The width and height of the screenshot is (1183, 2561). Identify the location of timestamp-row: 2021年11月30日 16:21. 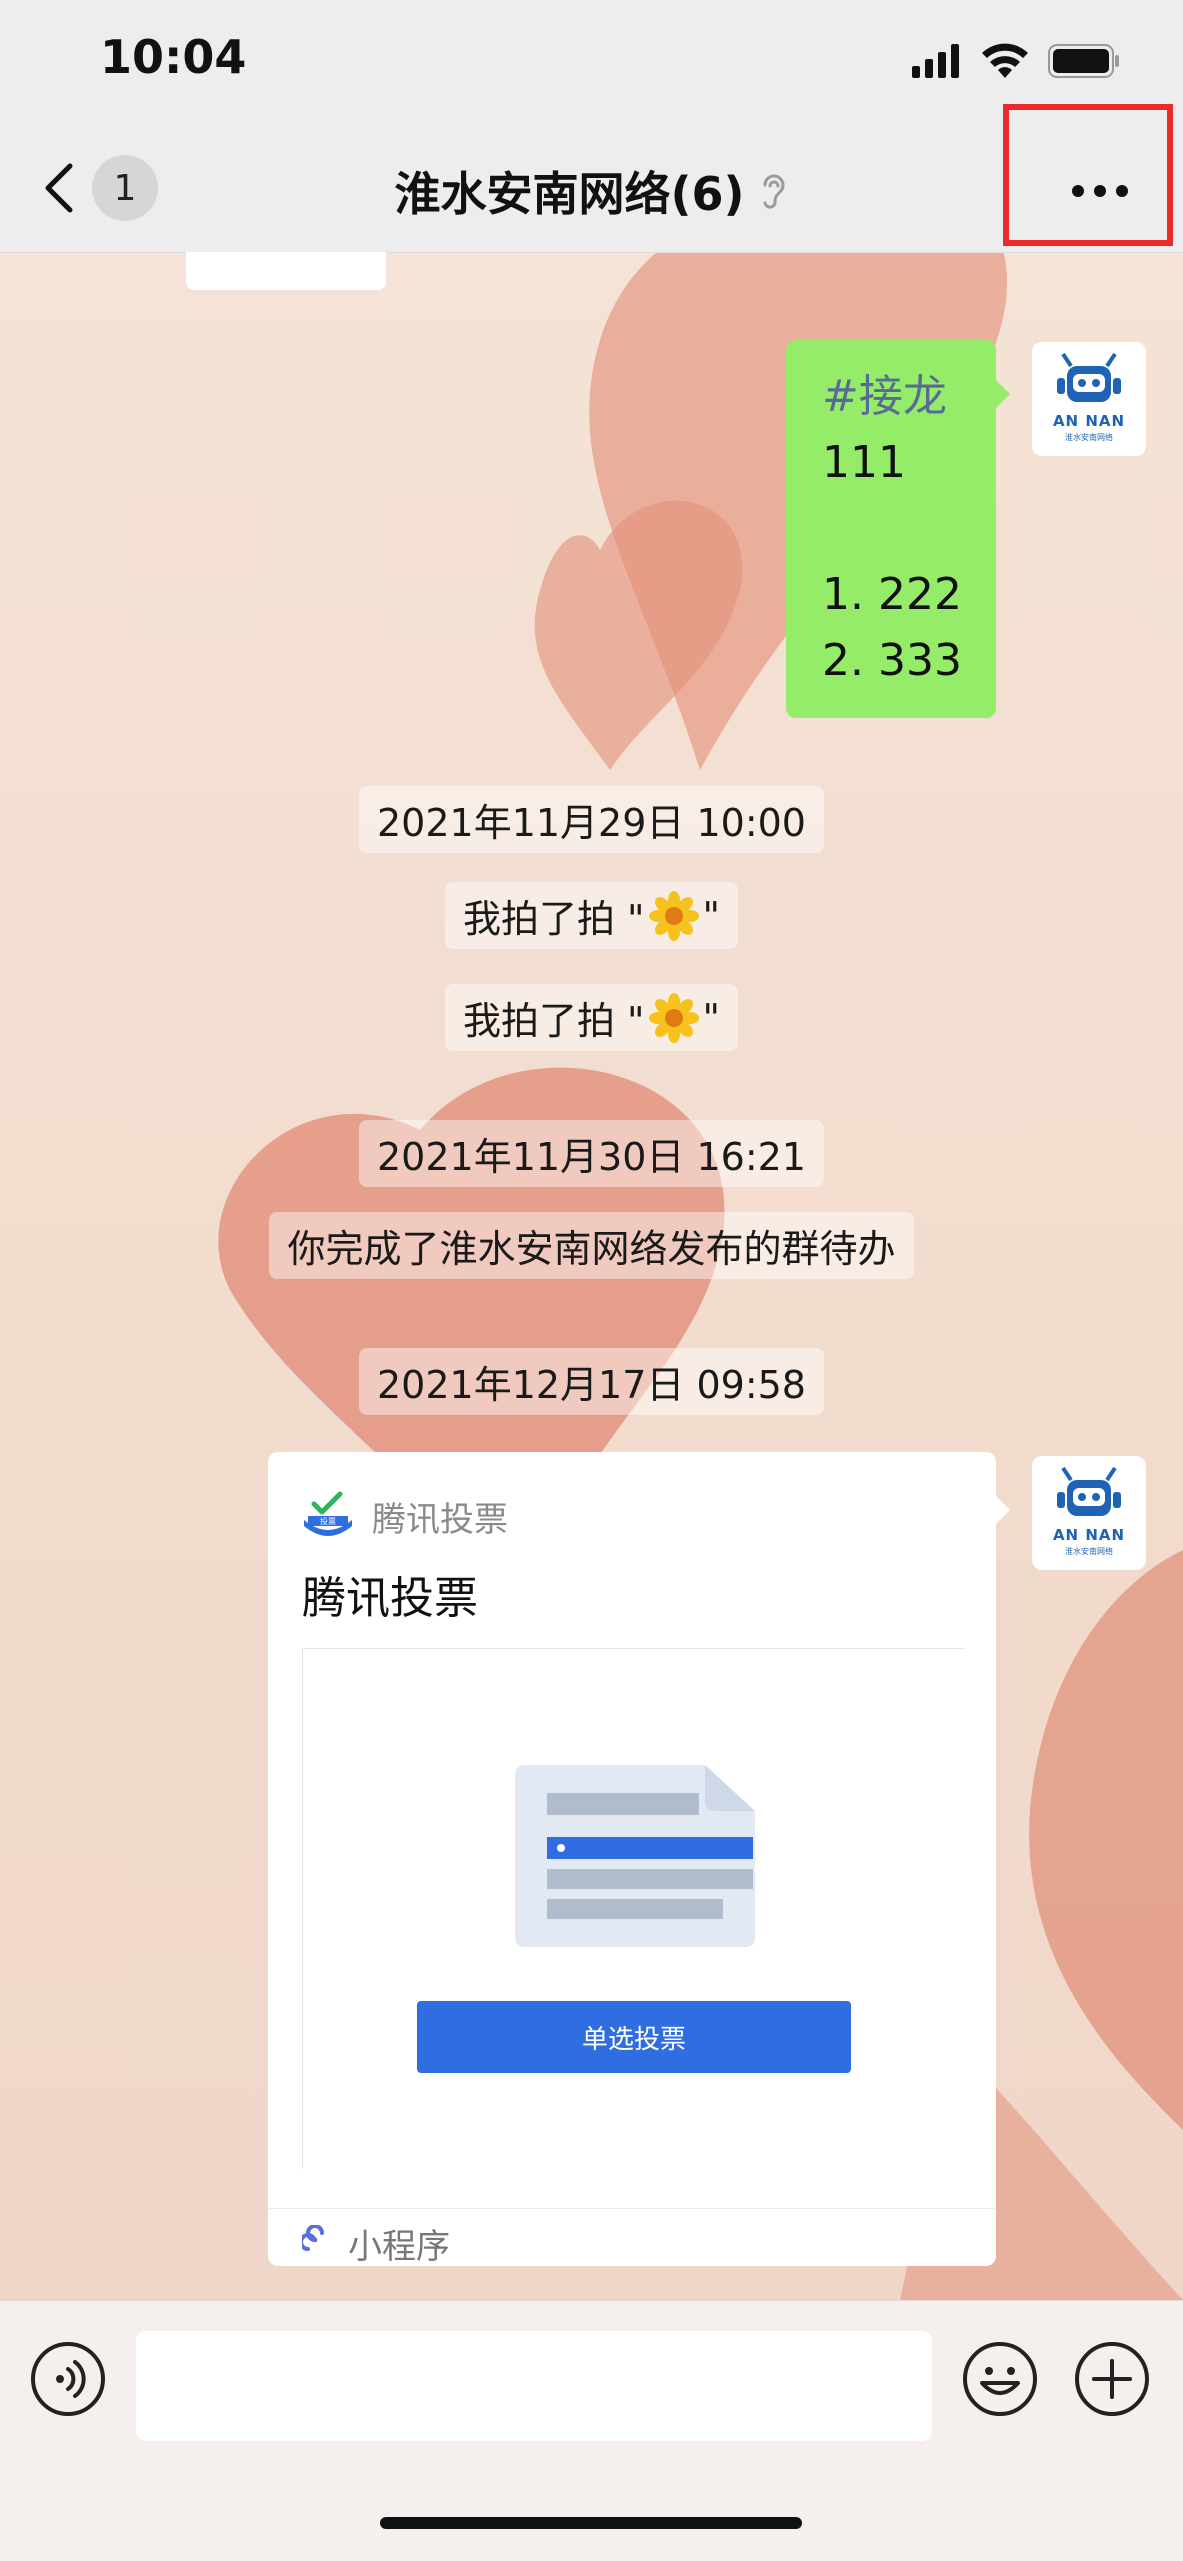
(591, 1153).